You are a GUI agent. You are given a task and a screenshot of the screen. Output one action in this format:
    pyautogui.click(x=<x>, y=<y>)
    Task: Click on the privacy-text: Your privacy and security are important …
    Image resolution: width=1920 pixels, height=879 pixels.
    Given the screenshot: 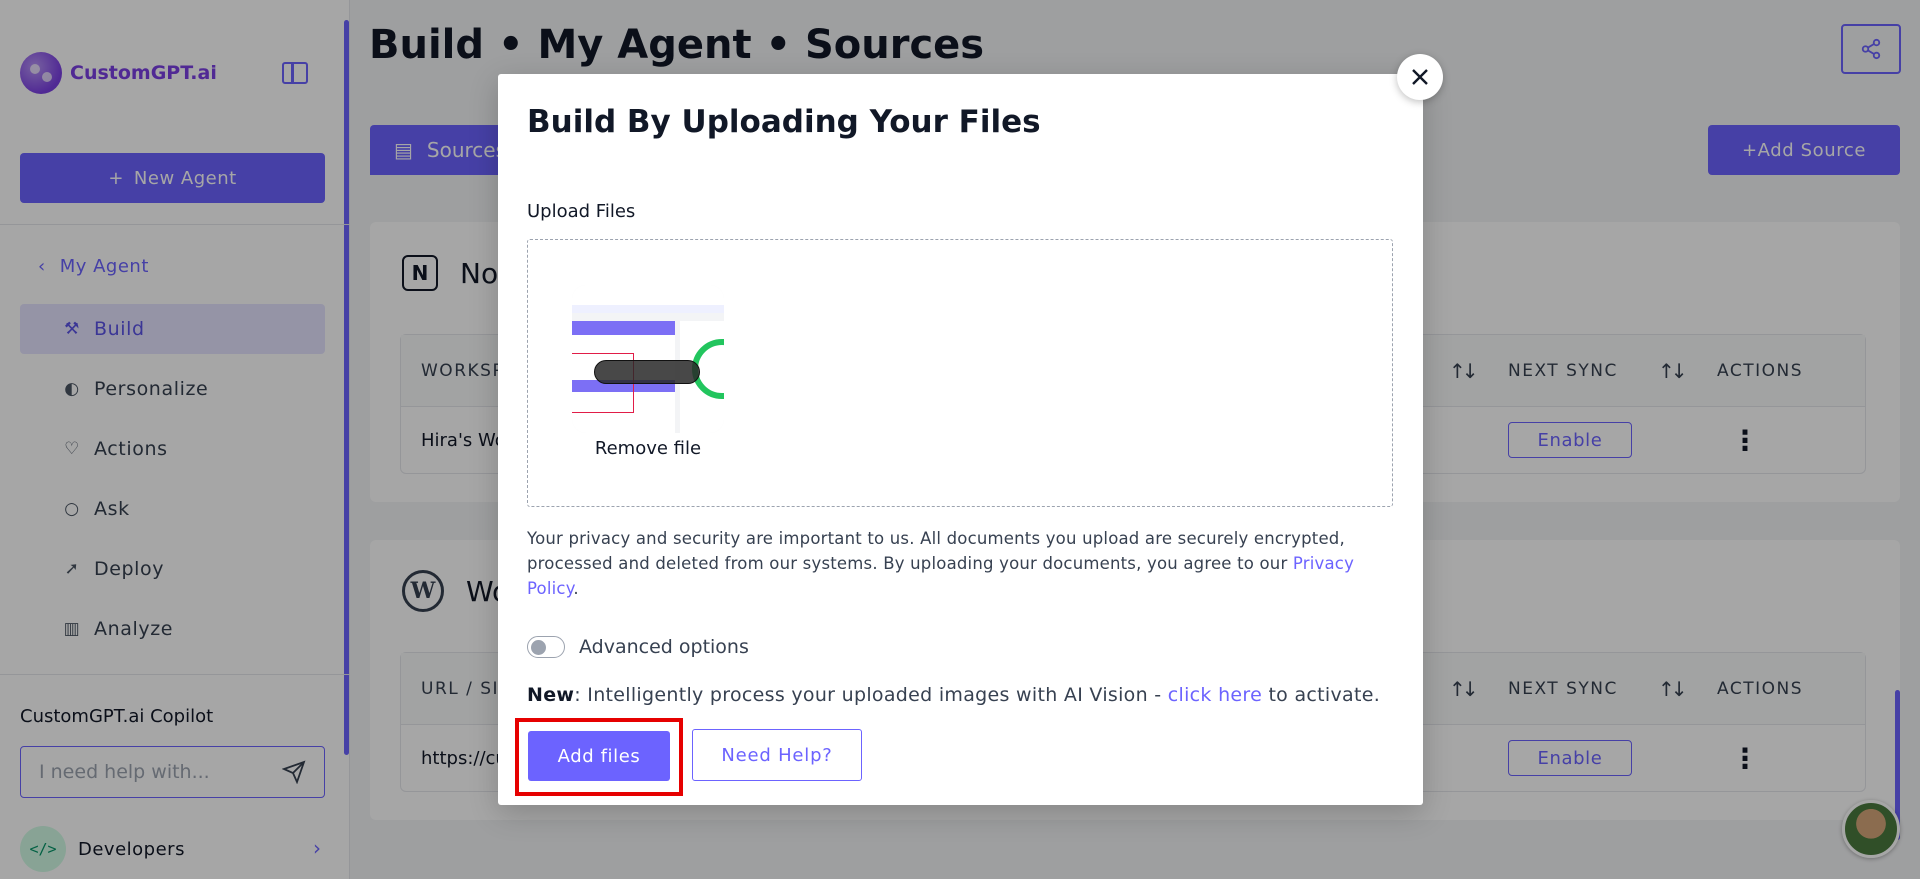 What is the action you would take?
    pyautogui.click(x=936, y=551)
    